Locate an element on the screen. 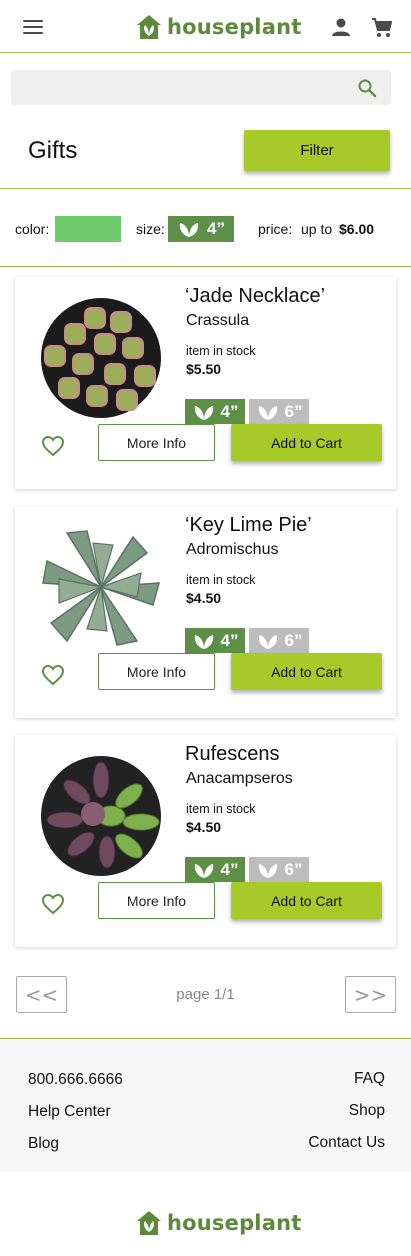 This screenshot has height=1256, width=411. footer-brand-logo: houseplant is located at coordinates (218, 1223).